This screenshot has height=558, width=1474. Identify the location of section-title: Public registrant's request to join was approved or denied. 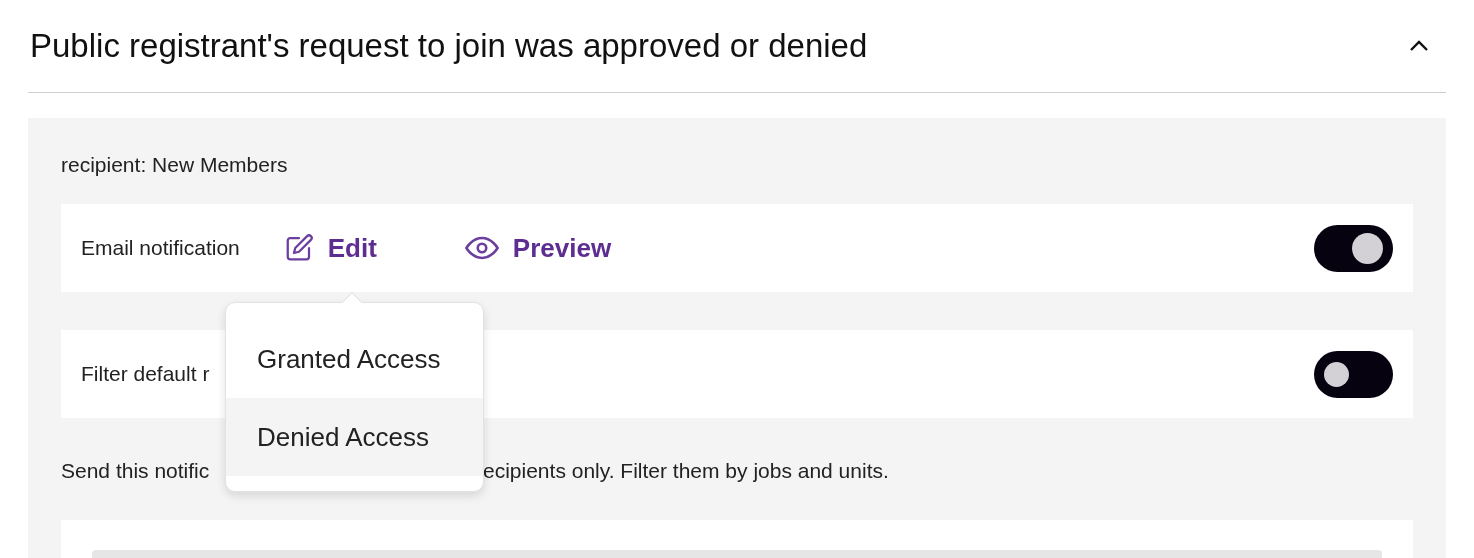
(448, 46).